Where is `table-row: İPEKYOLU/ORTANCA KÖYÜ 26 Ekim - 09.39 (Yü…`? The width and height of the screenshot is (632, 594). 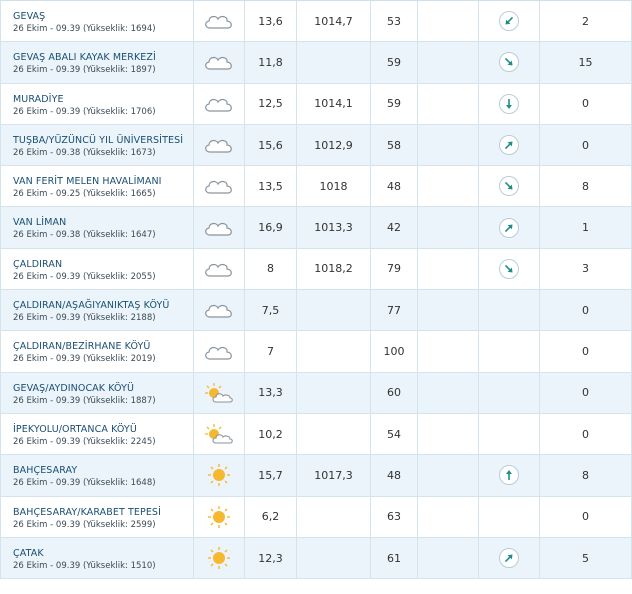
table-row: İPEKYOLU/ORTANCA KÖYÜ 26 Ekim - 09.39 (Yü… is located at coordinates (316, 434).